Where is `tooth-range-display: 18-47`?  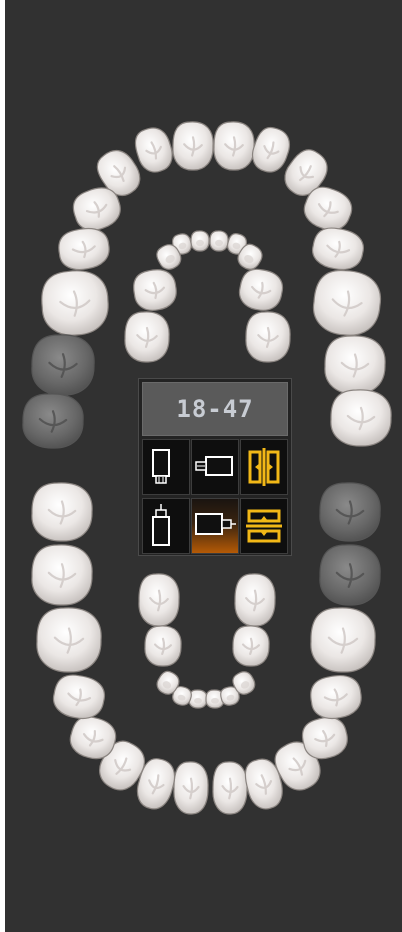 tooth-range-display: 18-47 is located at coordinates (215, 409).